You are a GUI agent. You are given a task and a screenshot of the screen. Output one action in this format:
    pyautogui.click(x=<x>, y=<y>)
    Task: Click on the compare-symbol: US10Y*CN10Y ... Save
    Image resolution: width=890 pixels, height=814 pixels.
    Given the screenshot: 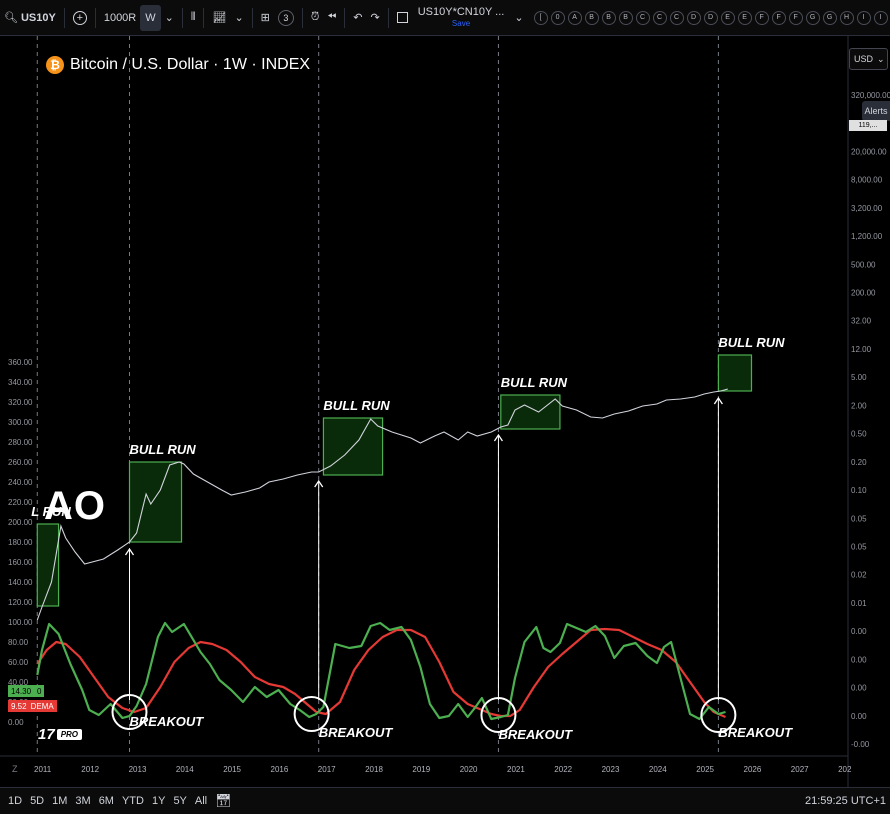 What is the action you would take?
    pyautogui.click(x=461, y=17)
    